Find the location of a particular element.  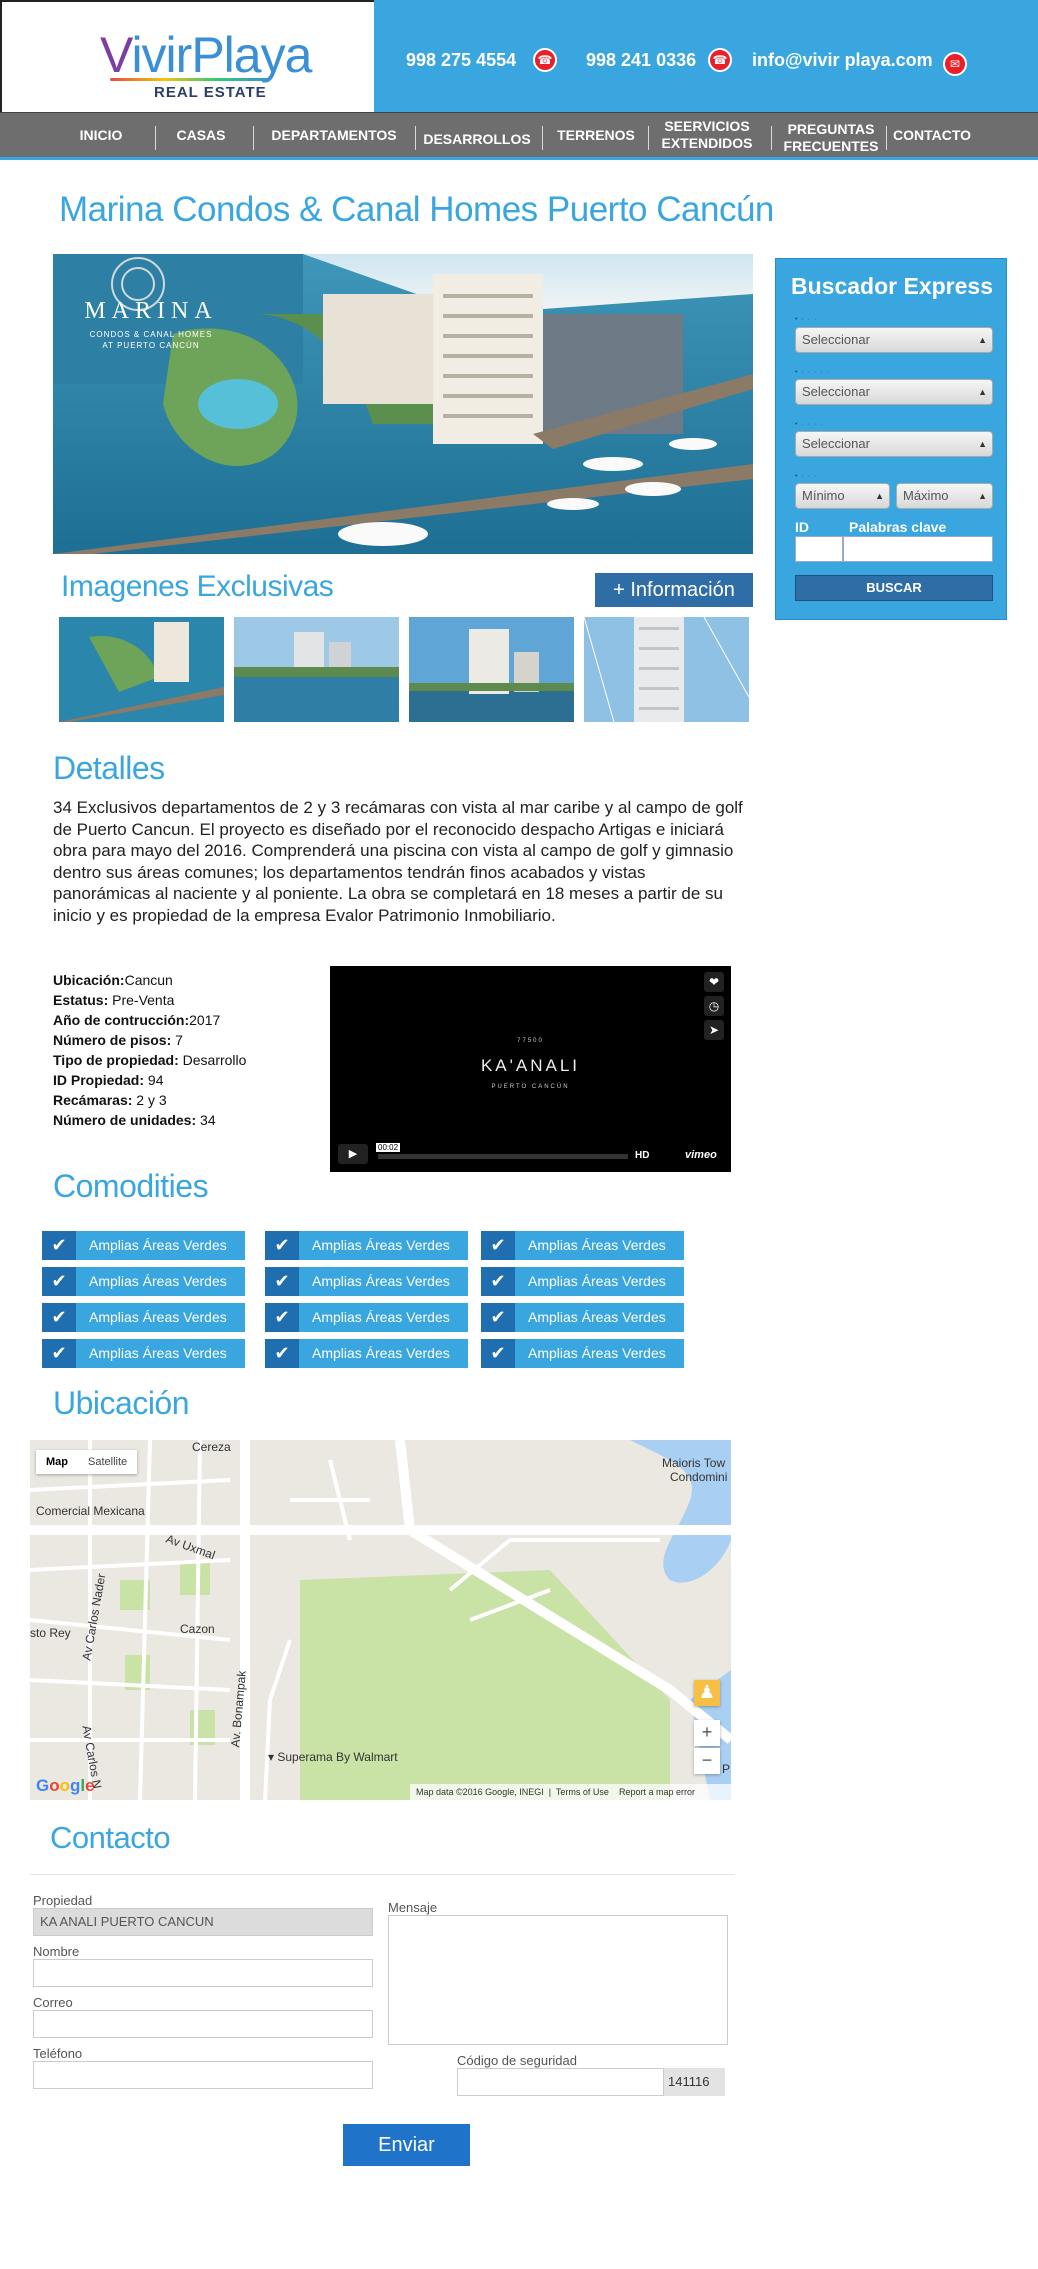

name-field is located at coordinates (203, 1973).